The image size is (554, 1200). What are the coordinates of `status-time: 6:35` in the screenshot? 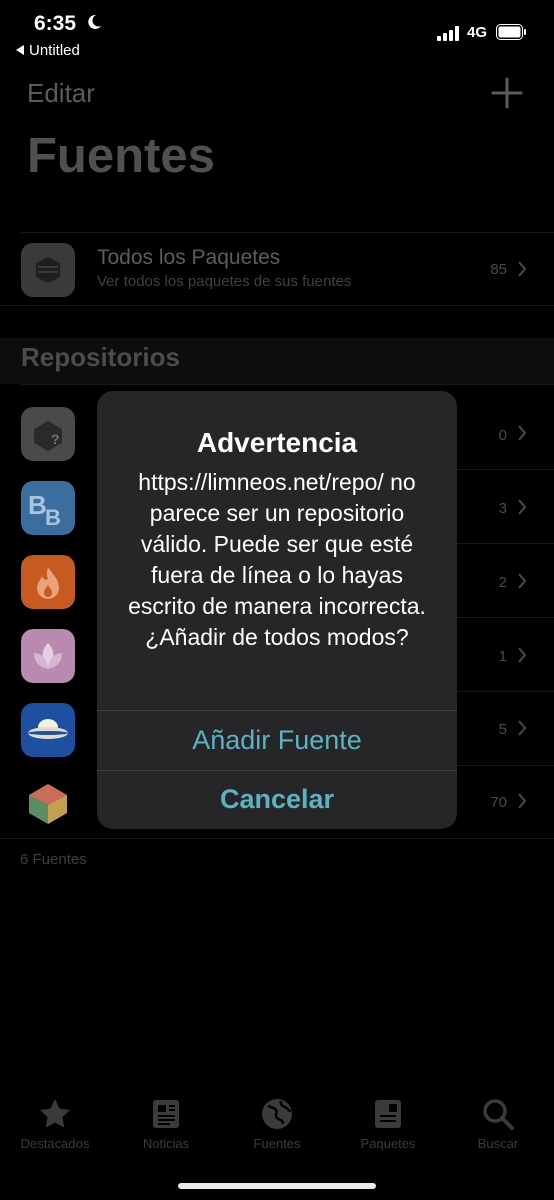 It's located at (55, 23).